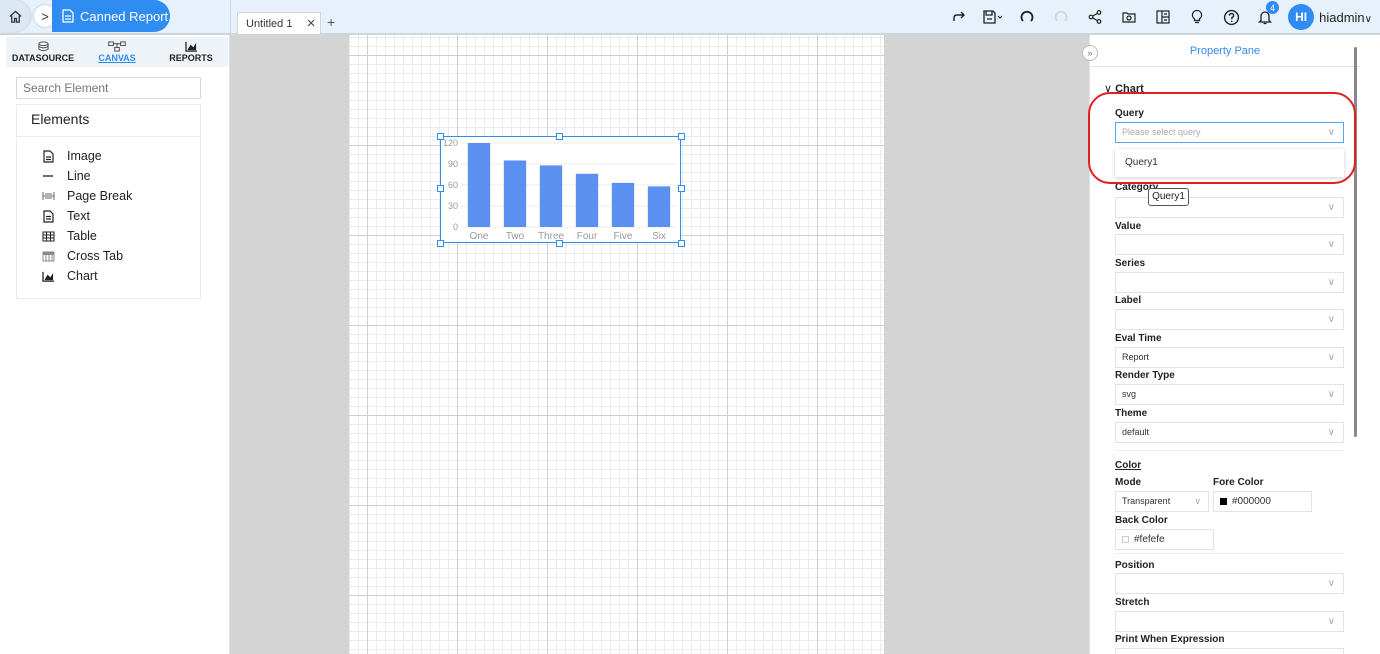 This screenshot has width=1380, height=654. I want to click on layout-icon, so click(1163, 17).